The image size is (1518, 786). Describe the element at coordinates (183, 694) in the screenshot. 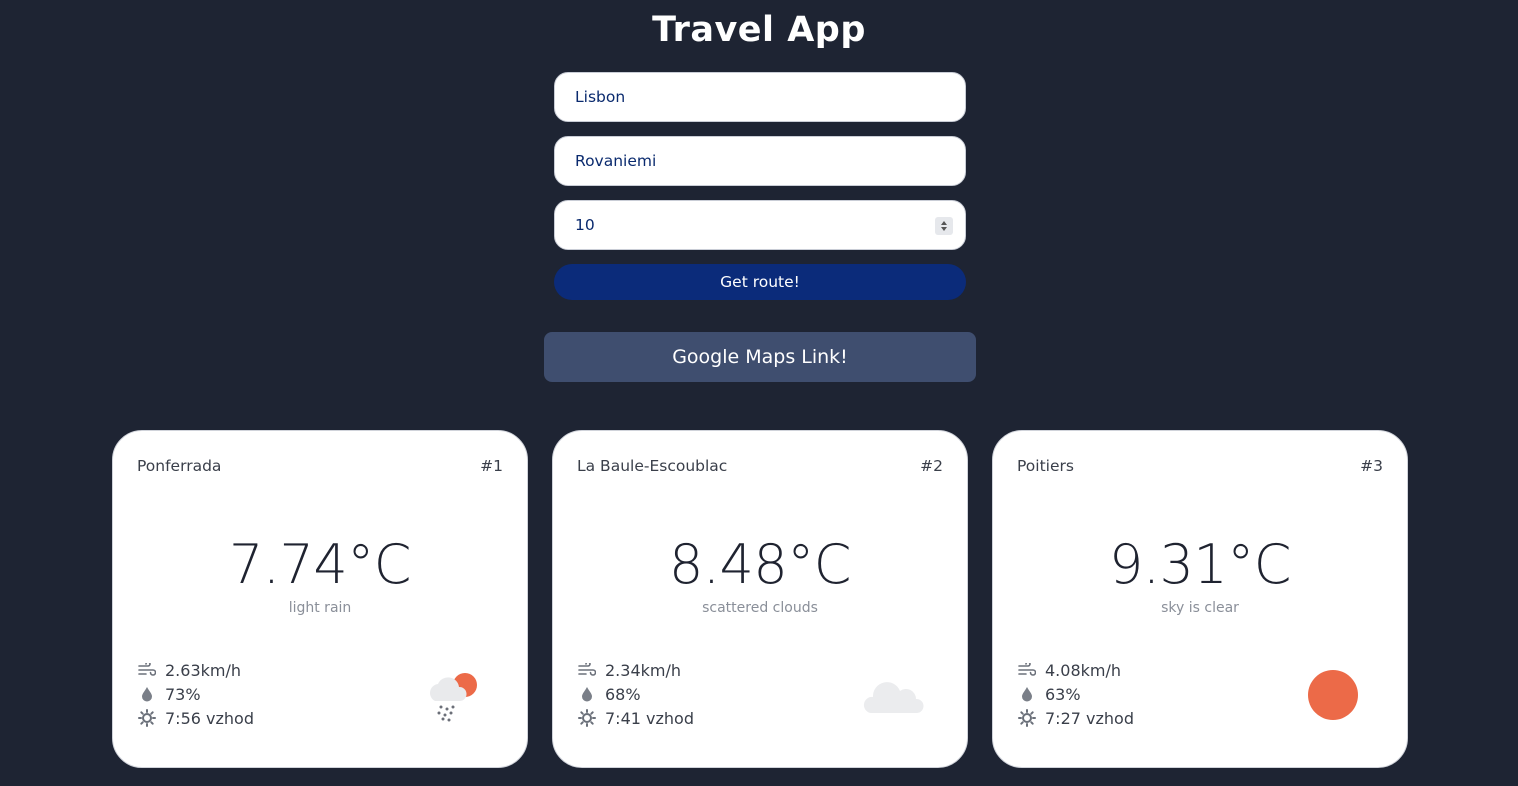

I see `humidity-value: 73%` at that location.